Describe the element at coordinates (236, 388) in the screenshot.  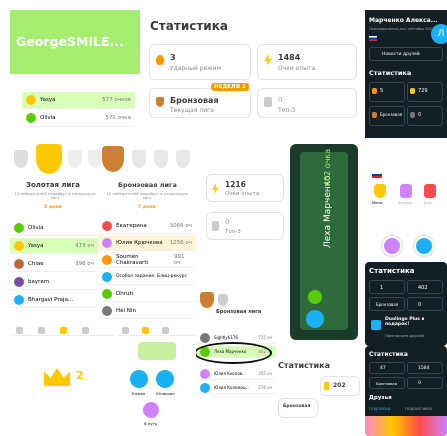
I see `table-row: Юлия Коломоц... 276 оч` at that location.